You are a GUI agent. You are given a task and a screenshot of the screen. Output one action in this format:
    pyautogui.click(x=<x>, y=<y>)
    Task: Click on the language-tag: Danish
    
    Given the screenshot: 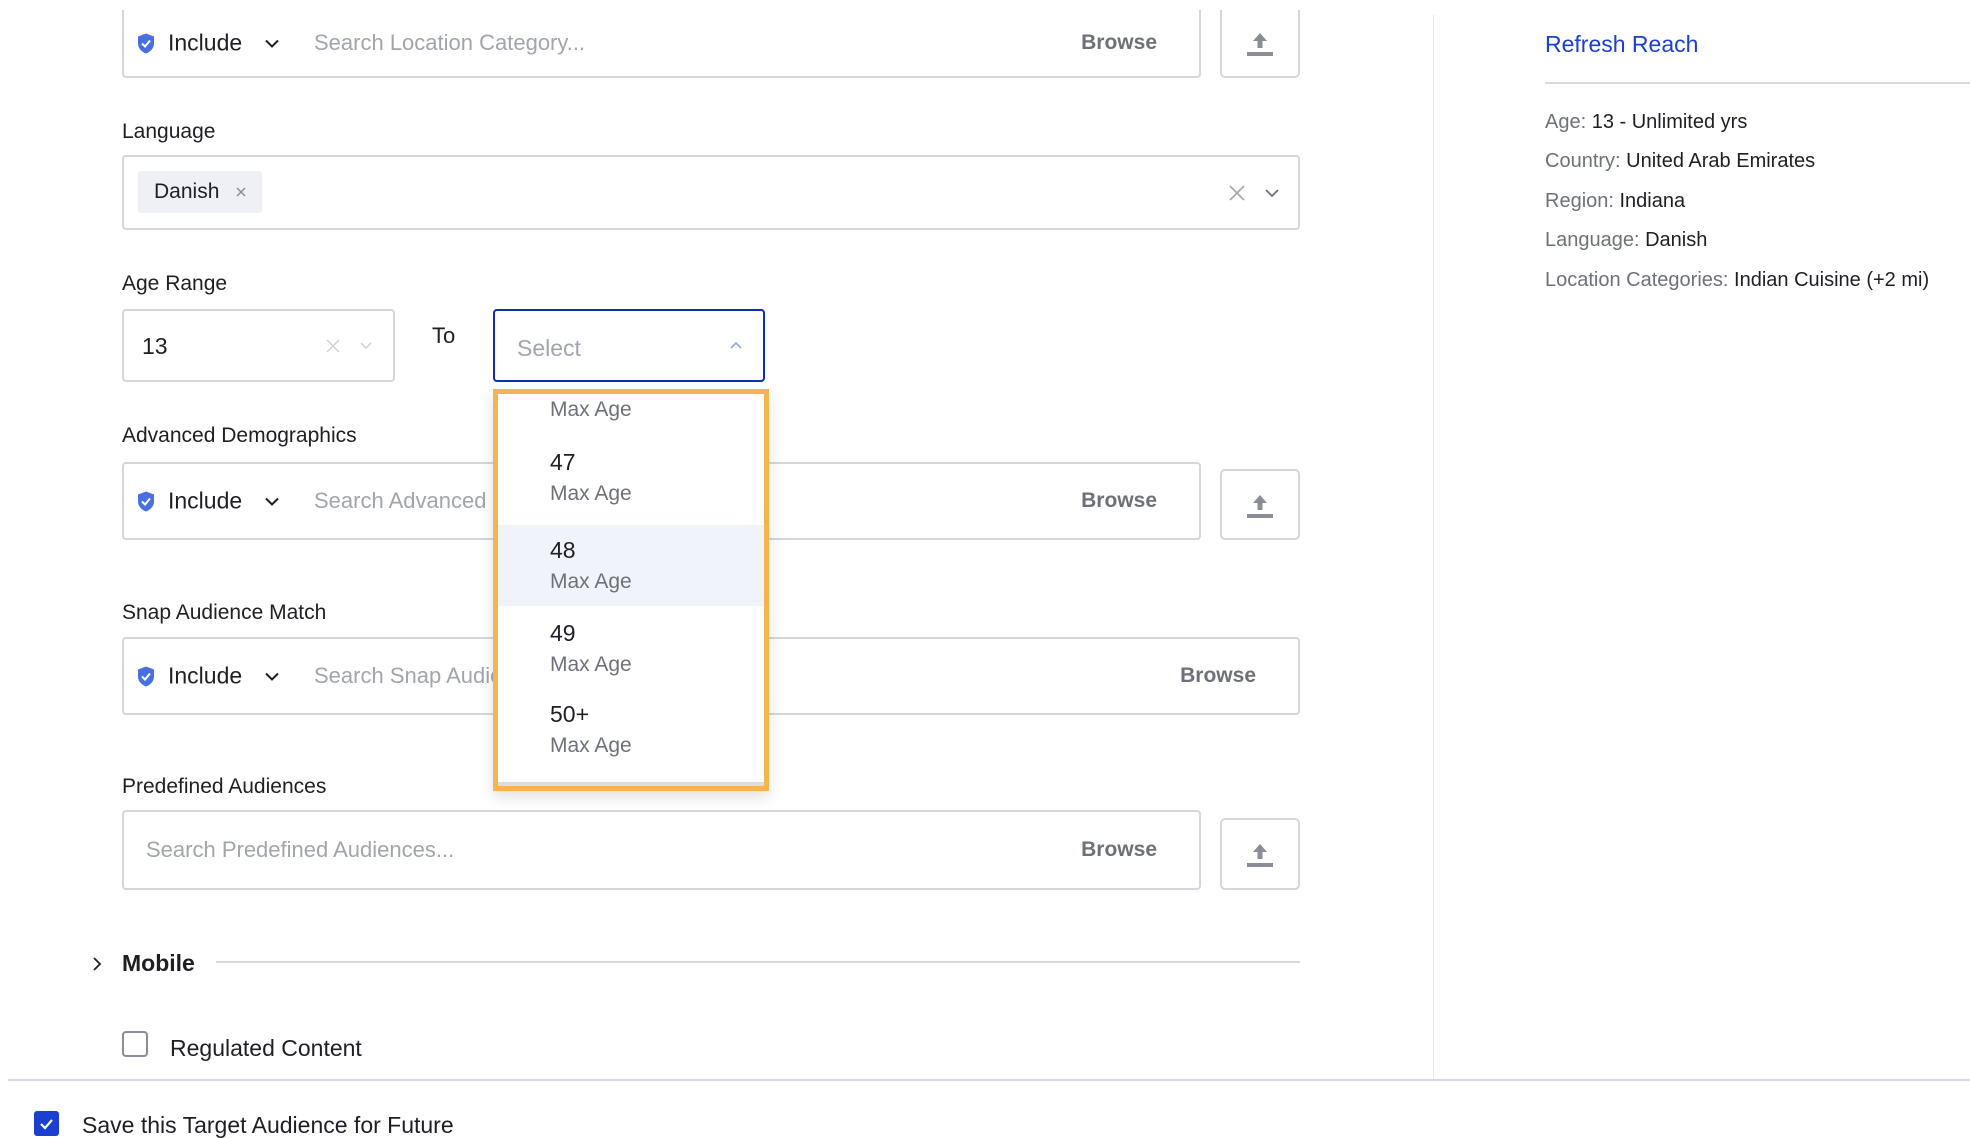 What is the action you would take?
    pyautogui.click(x=200, y=192)
    